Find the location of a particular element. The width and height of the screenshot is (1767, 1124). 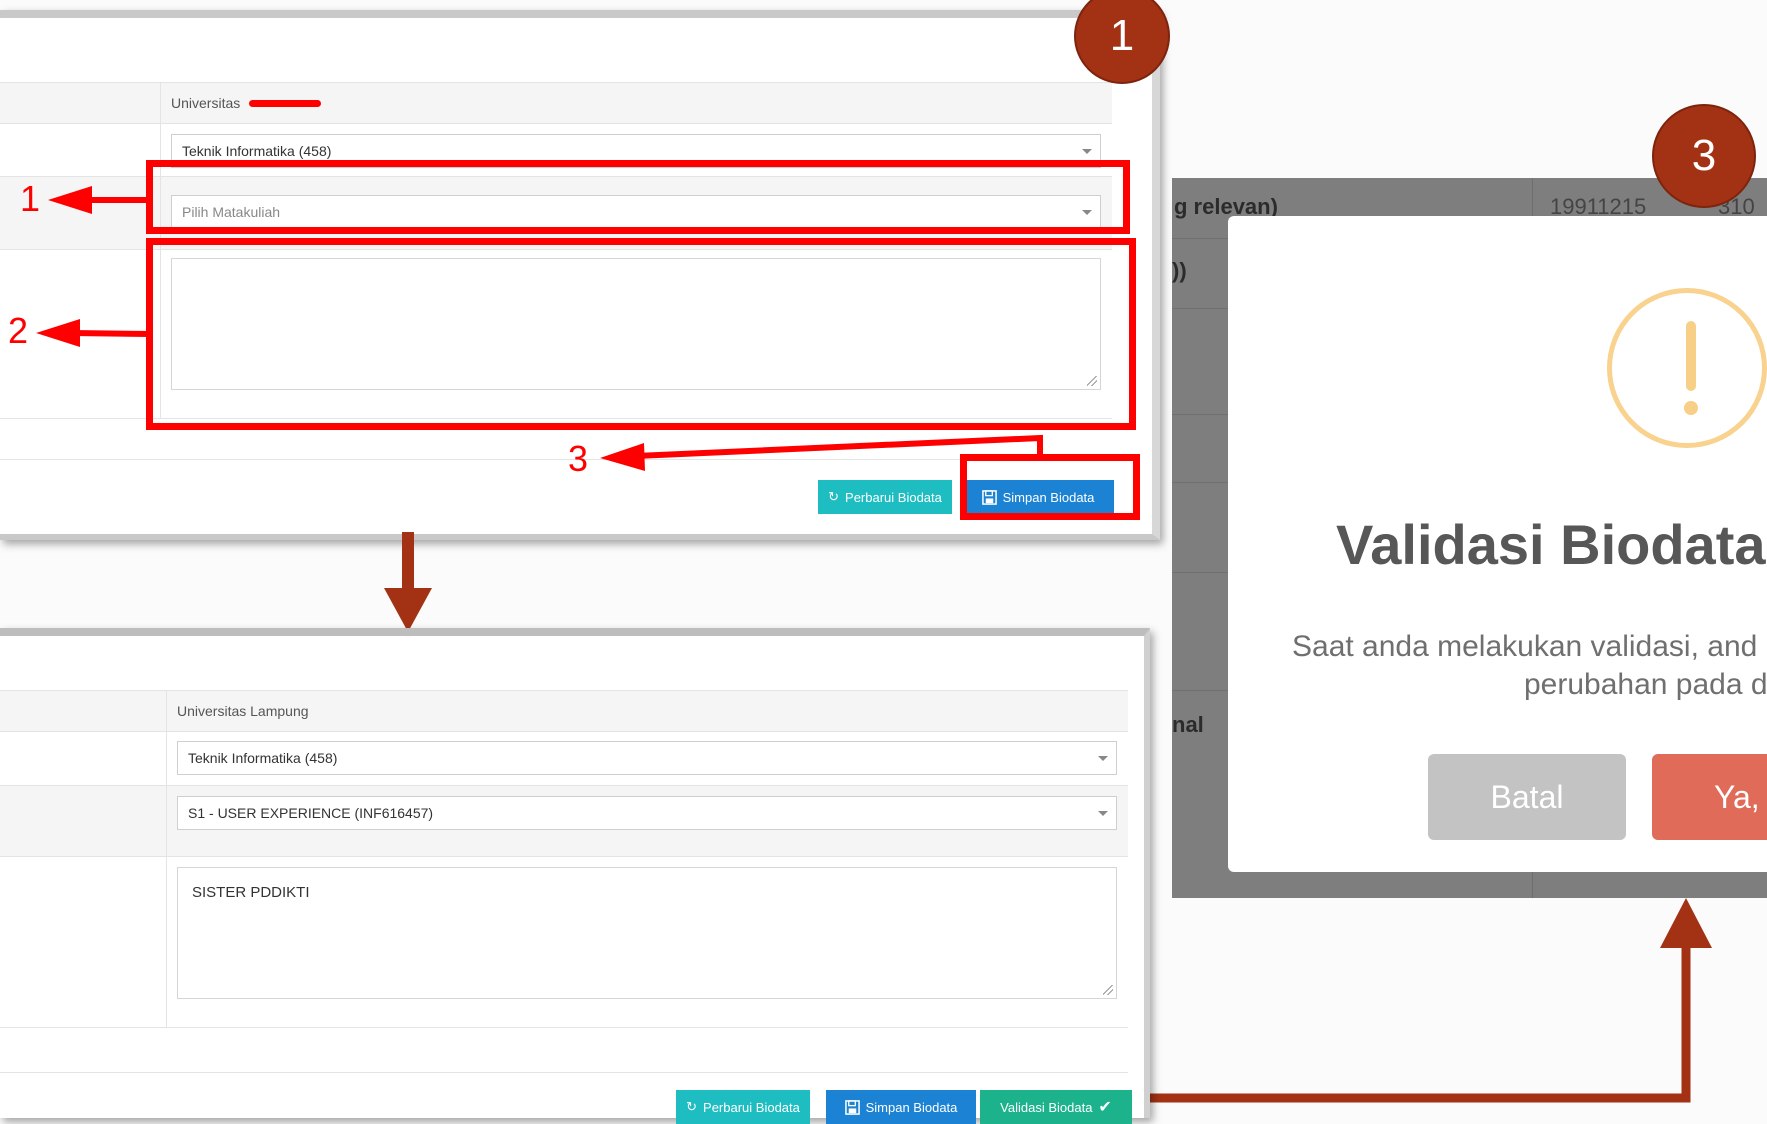

university-row: Universitas Lampung is located at coordinates (564, 711).